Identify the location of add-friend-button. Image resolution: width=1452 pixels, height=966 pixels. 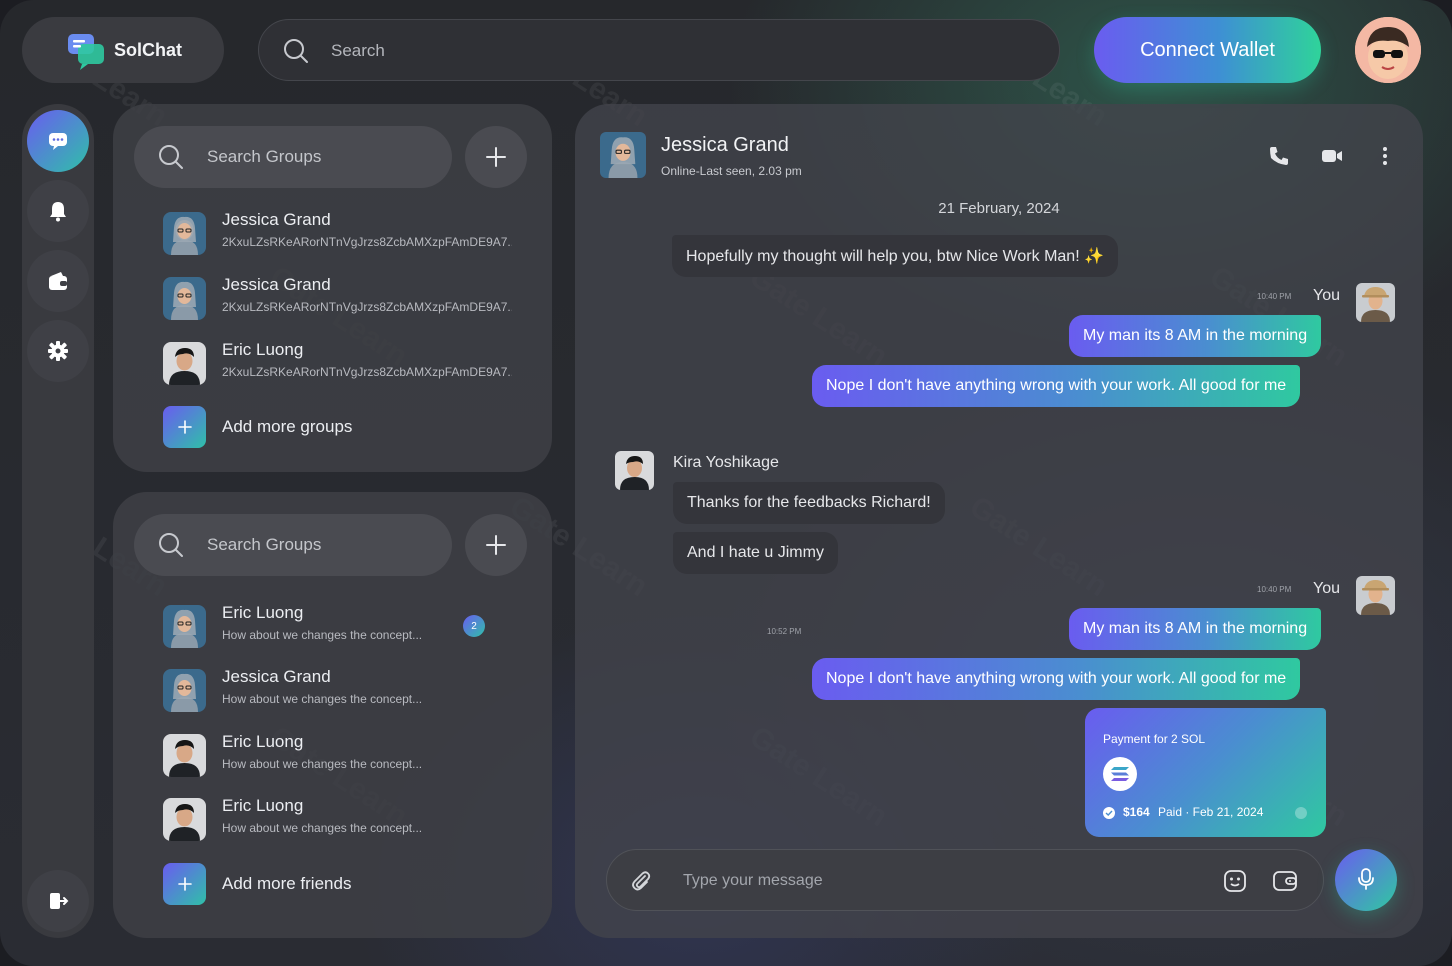
(496, 545).